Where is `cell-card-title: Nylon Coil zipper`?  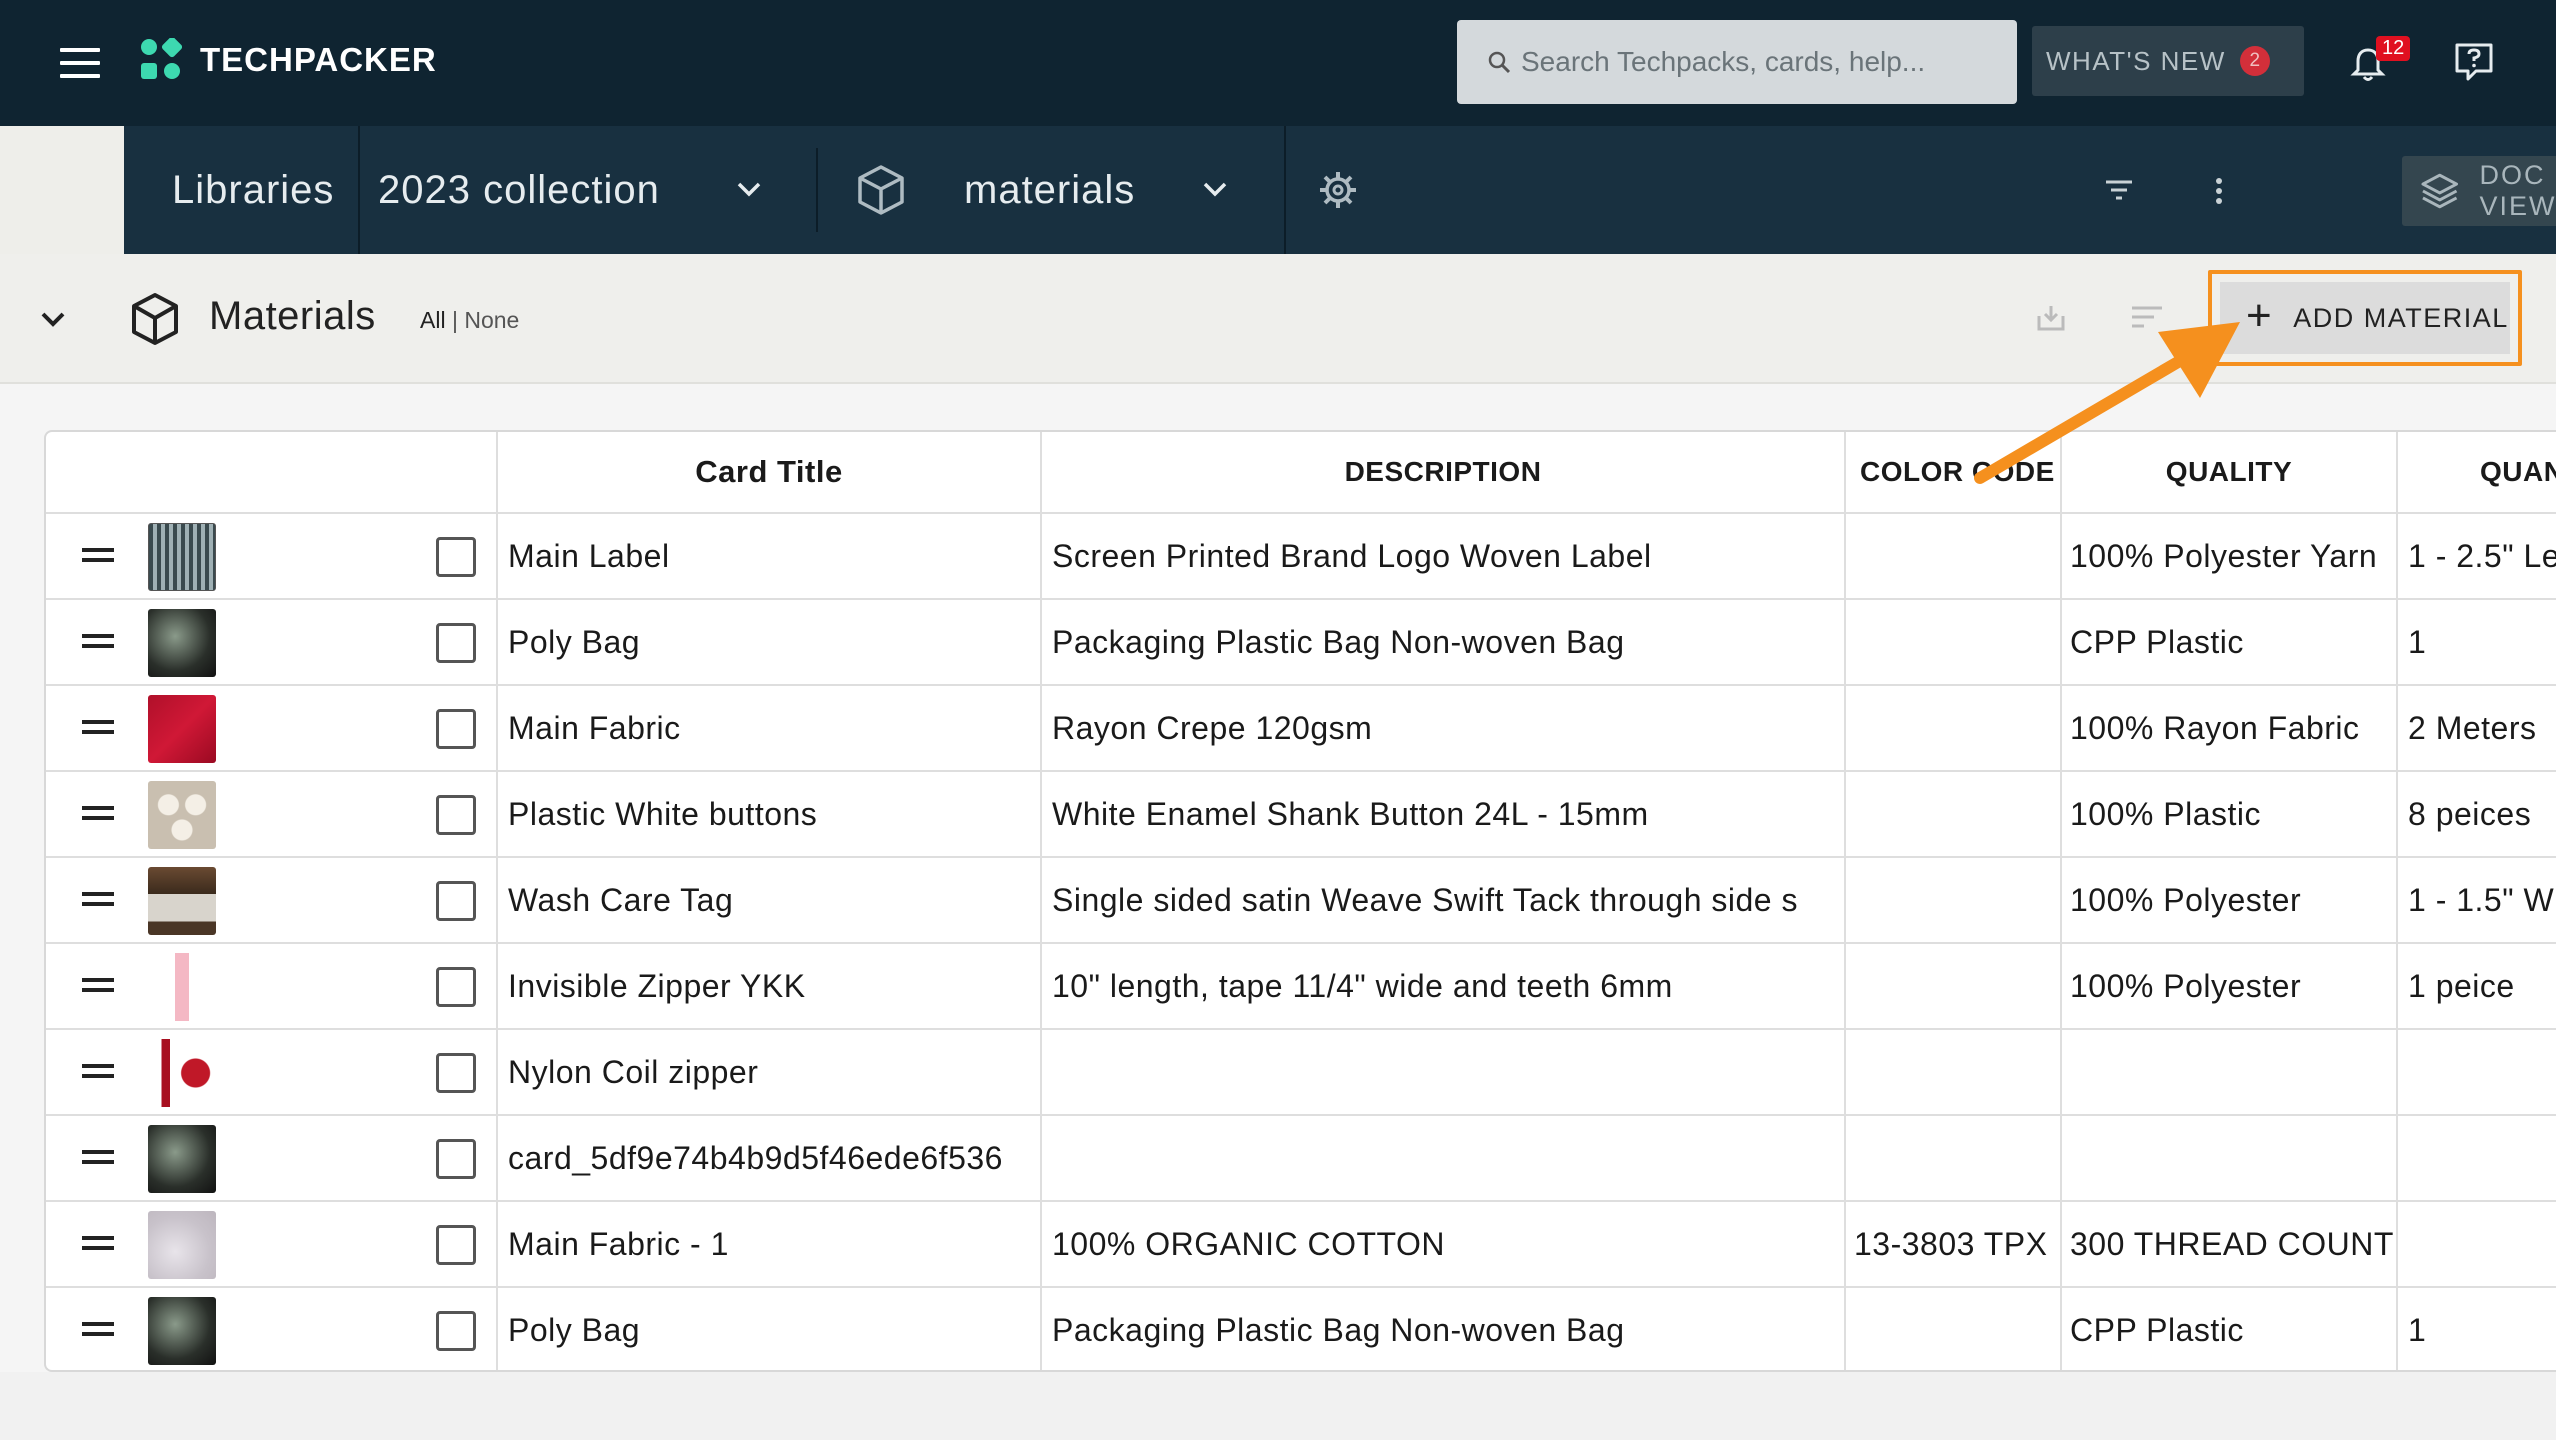 cell-card-title: Nylon Coil zipper is located at coordinates (770, 1072).